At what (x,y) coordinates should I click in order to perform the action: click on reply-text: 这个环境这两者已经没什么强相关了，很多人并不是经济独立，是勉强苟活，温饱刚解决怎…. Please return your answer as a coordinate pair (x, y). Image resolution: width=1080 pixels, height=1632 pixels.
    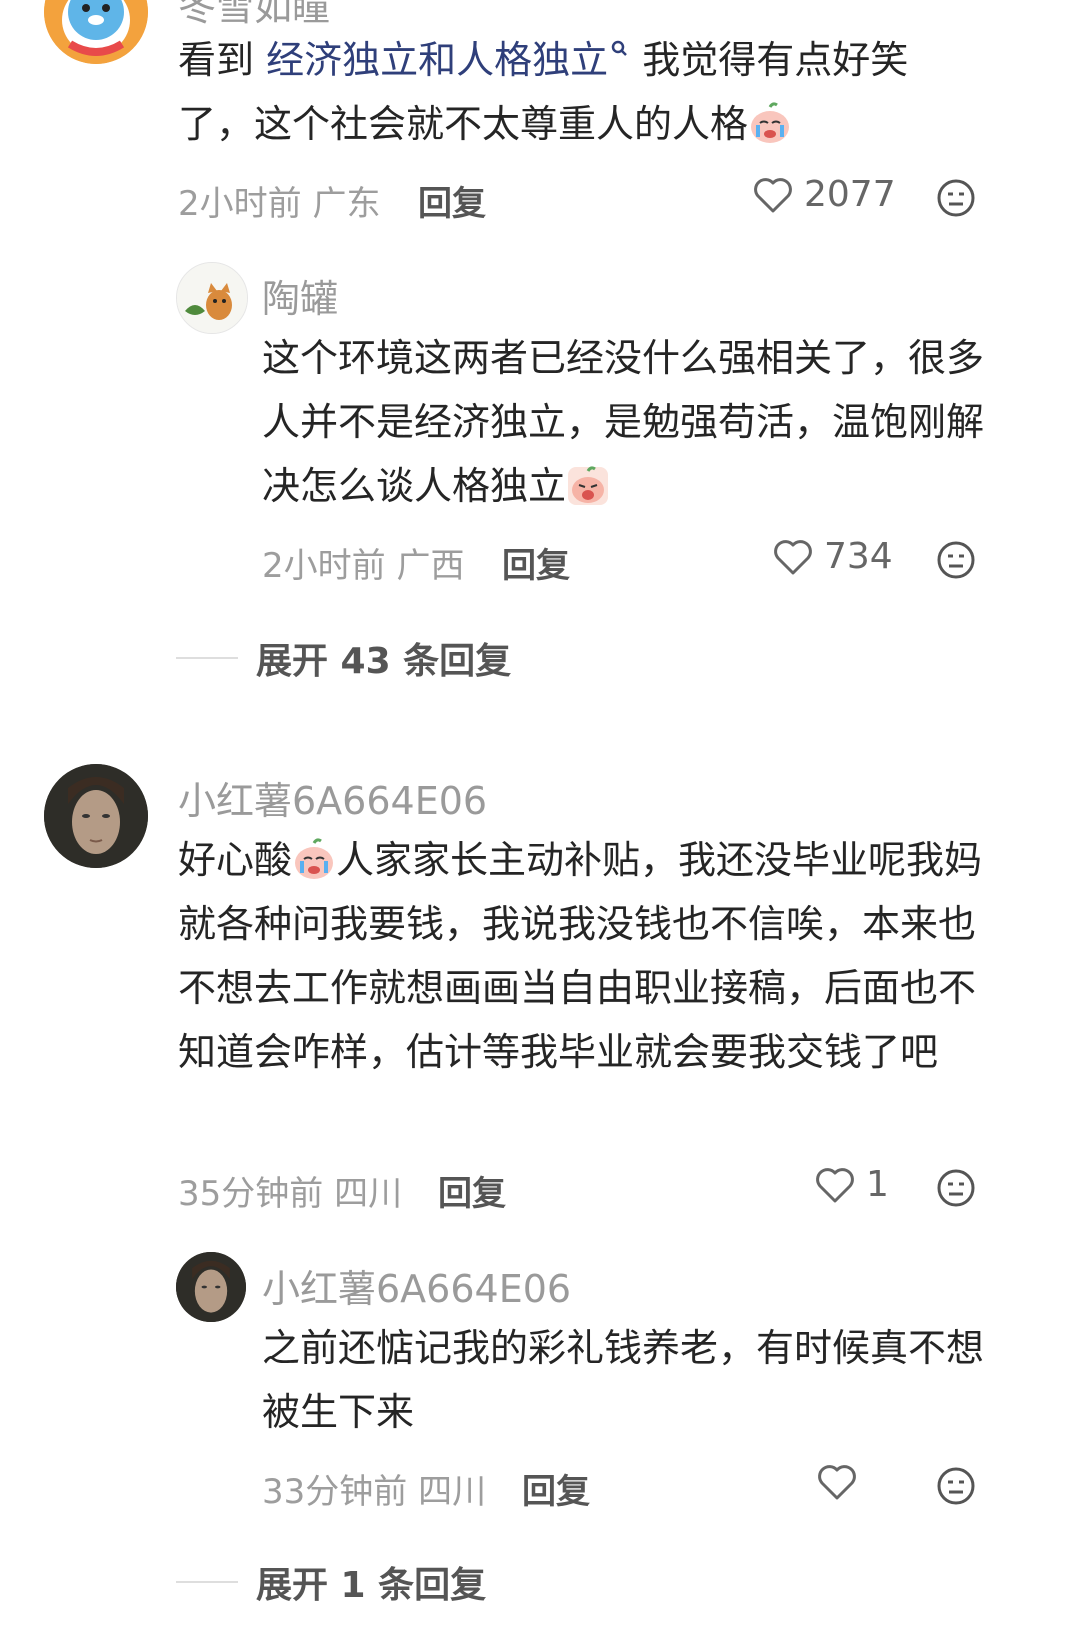
    Looking at the image, I should click on (627, 422).